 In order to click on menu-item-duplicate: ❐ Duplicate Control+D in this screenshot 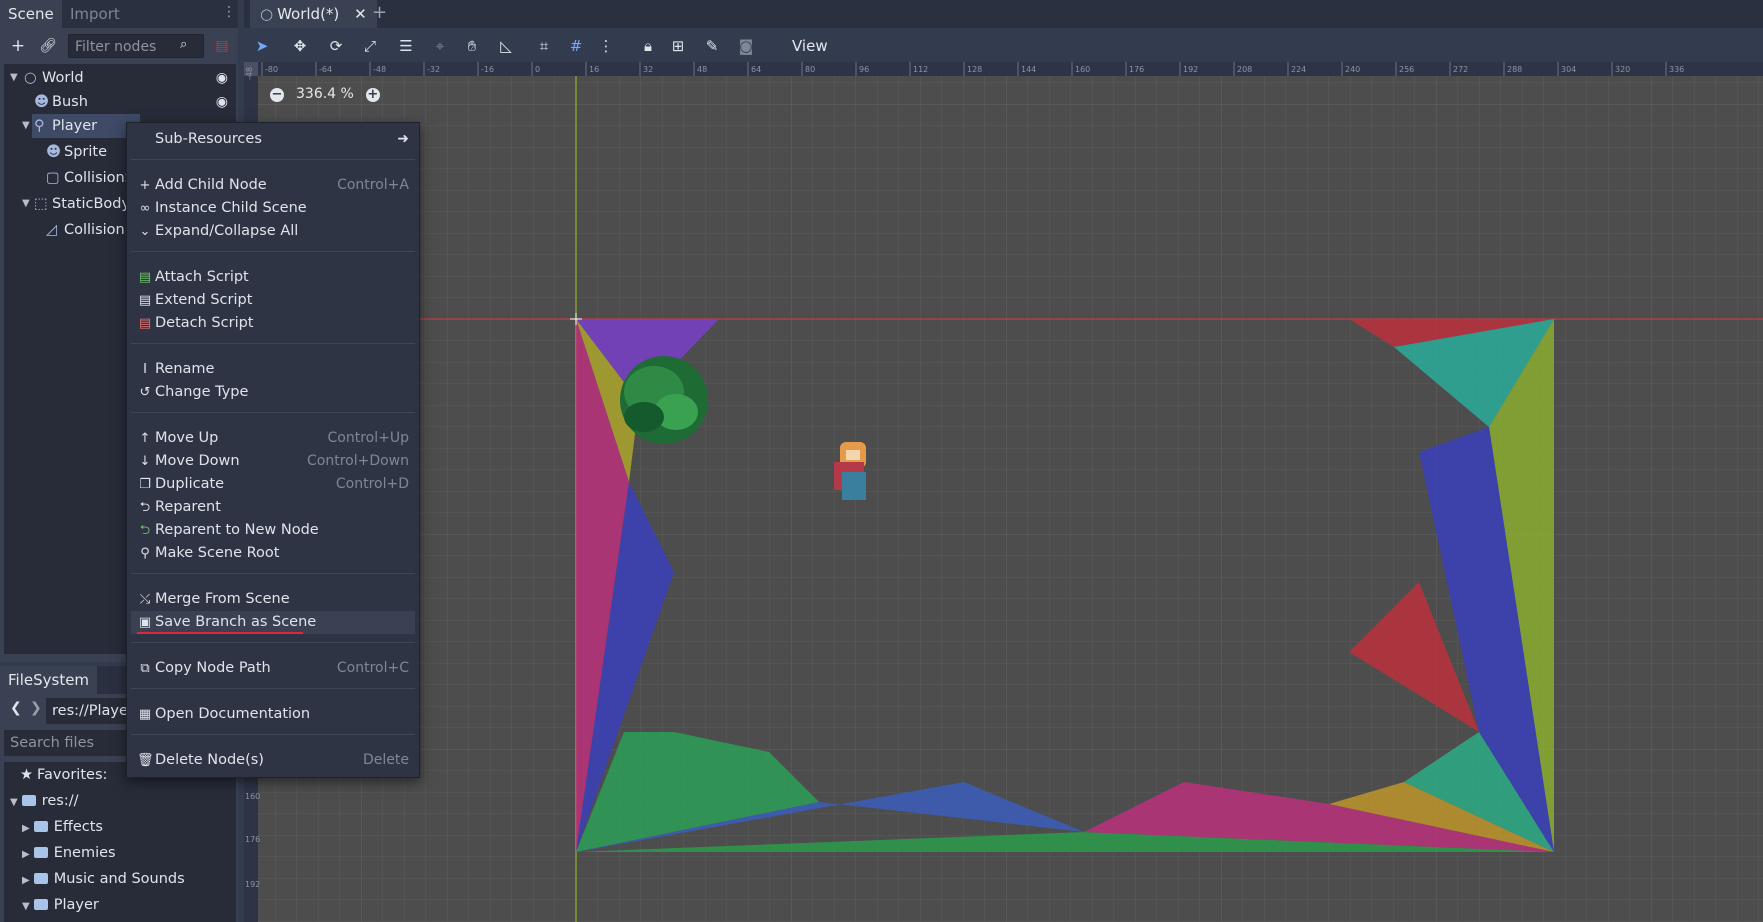, I will do `click(273, 484)`.